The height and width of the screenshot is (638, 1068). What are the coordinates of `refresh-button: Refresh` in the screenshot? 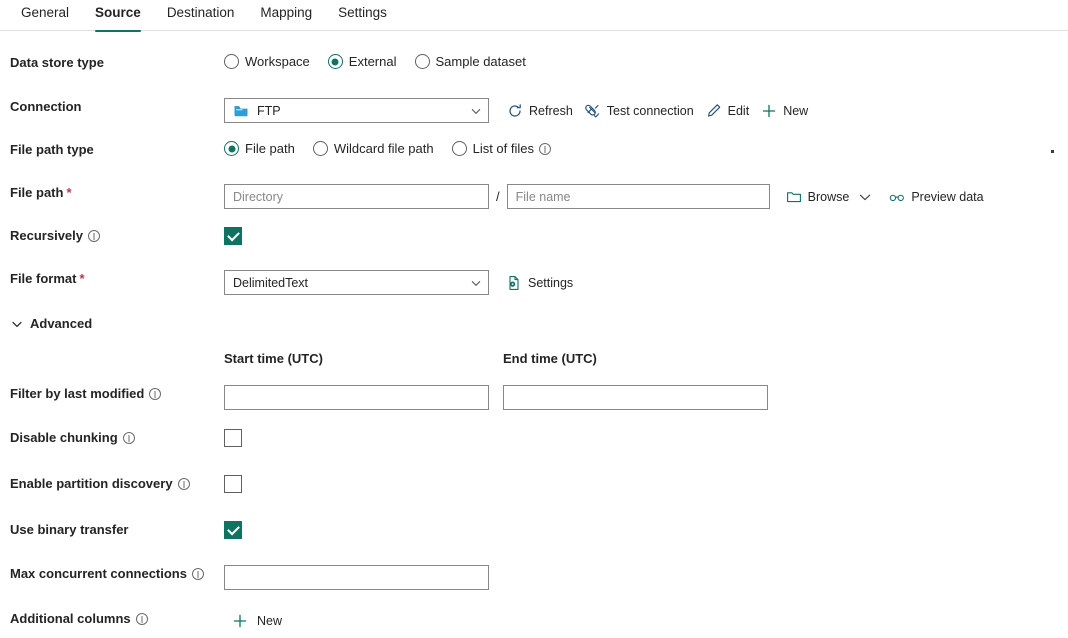 It's located at (540, 111).